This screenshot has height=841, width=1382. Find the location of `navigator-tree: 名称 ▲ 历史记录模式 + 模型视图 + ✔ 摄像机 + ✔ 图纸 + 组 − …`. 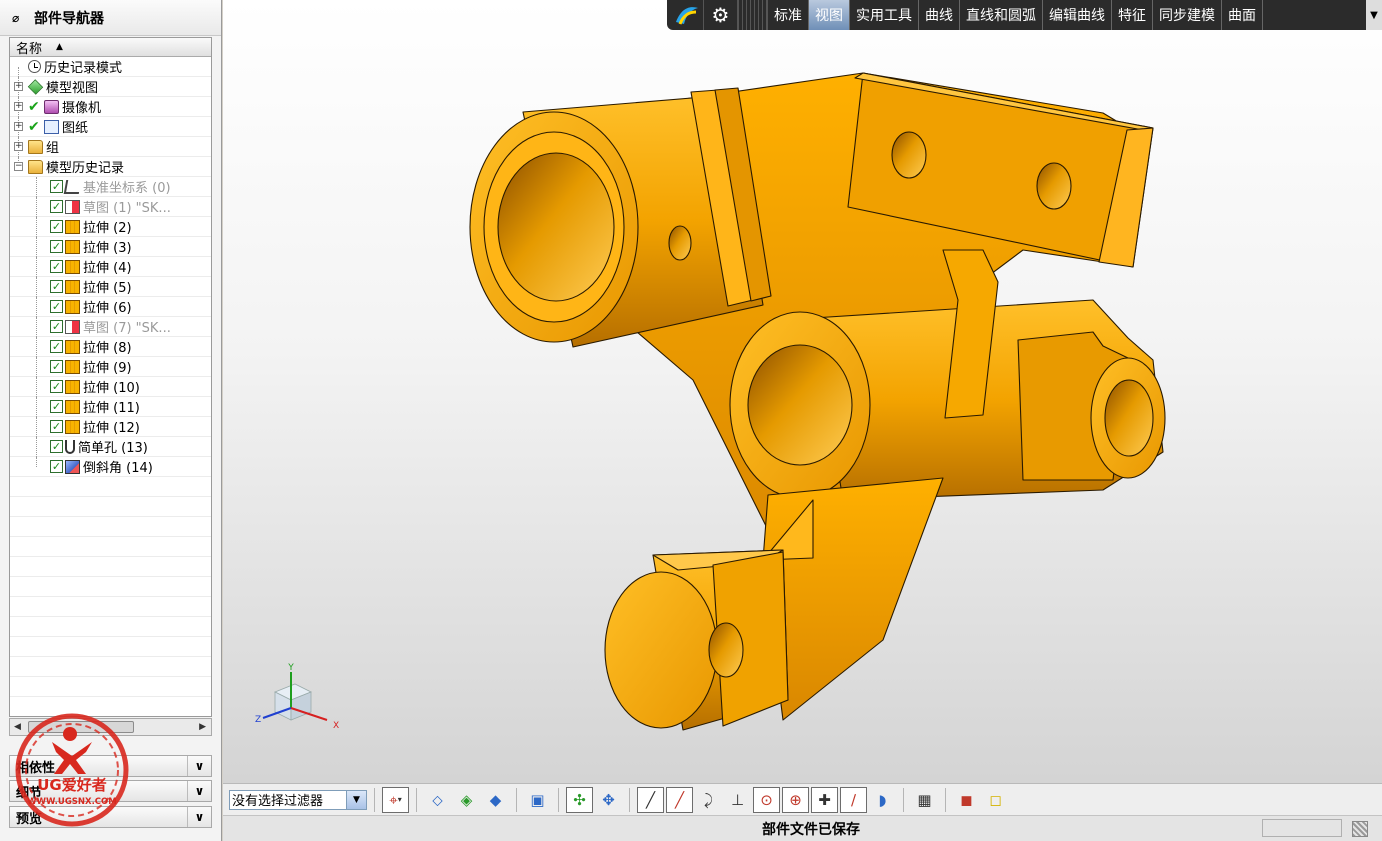

navigator-tree: 名称 ▲ 历史记录模式 + 模型视图 + ✔ 摄像机 + ✔ 图纸 + 组 − … is located at coordinates (110, 377).